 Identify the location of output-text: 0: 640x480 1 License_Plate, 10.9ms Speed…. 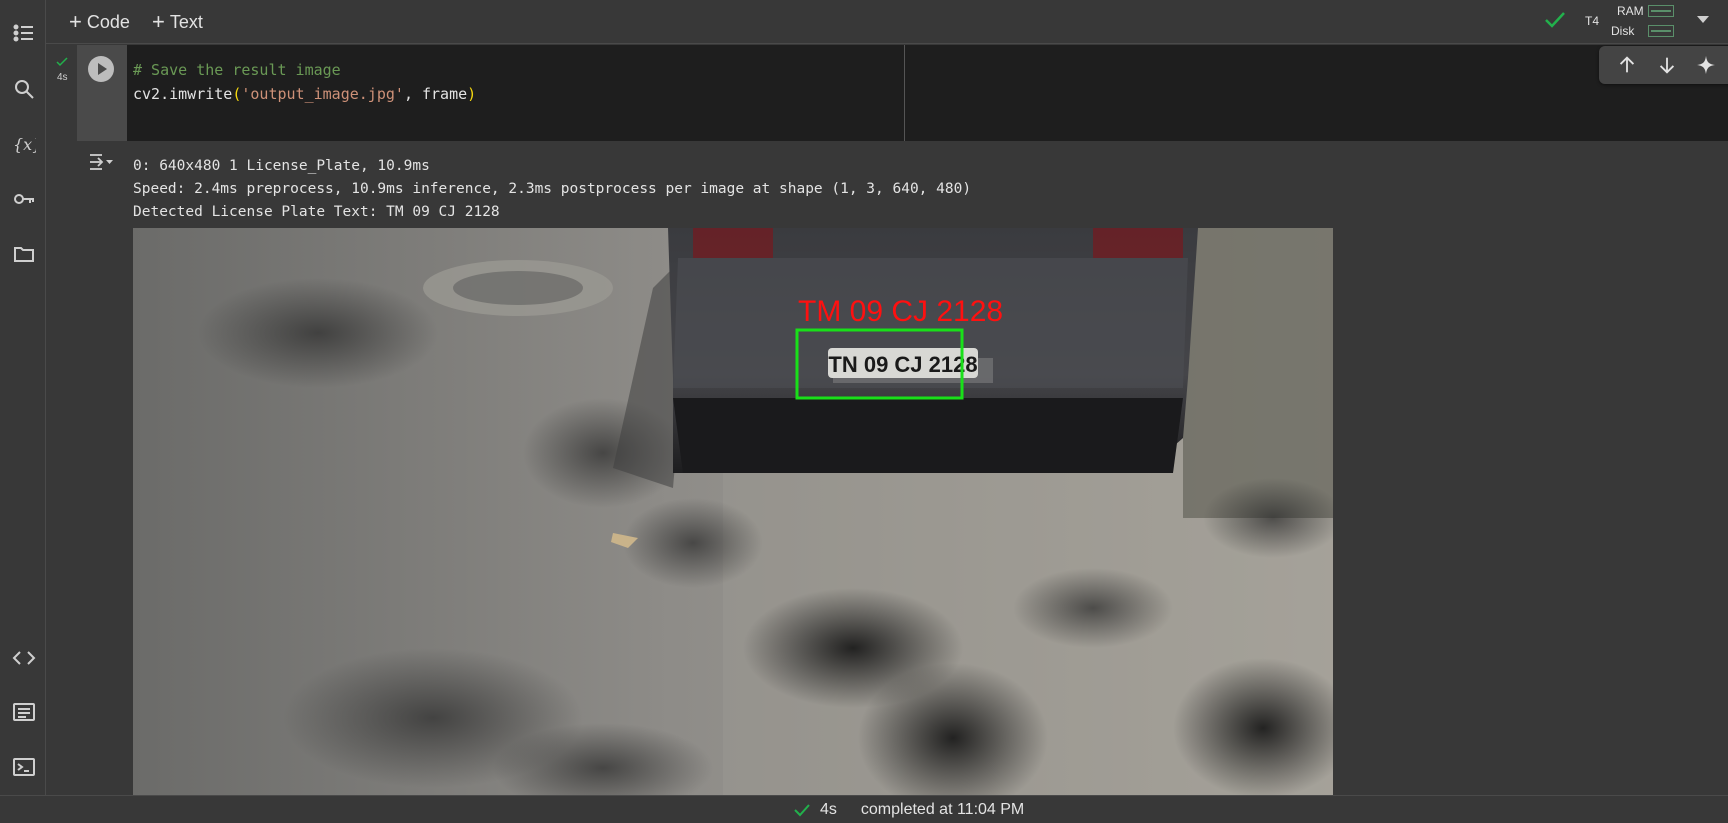
(552, 189).